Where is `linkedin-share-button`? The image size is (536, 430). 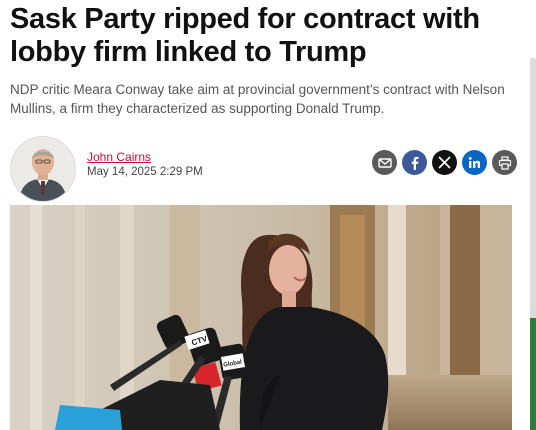 linkedin-share-button is located at coordinates (474, 162).